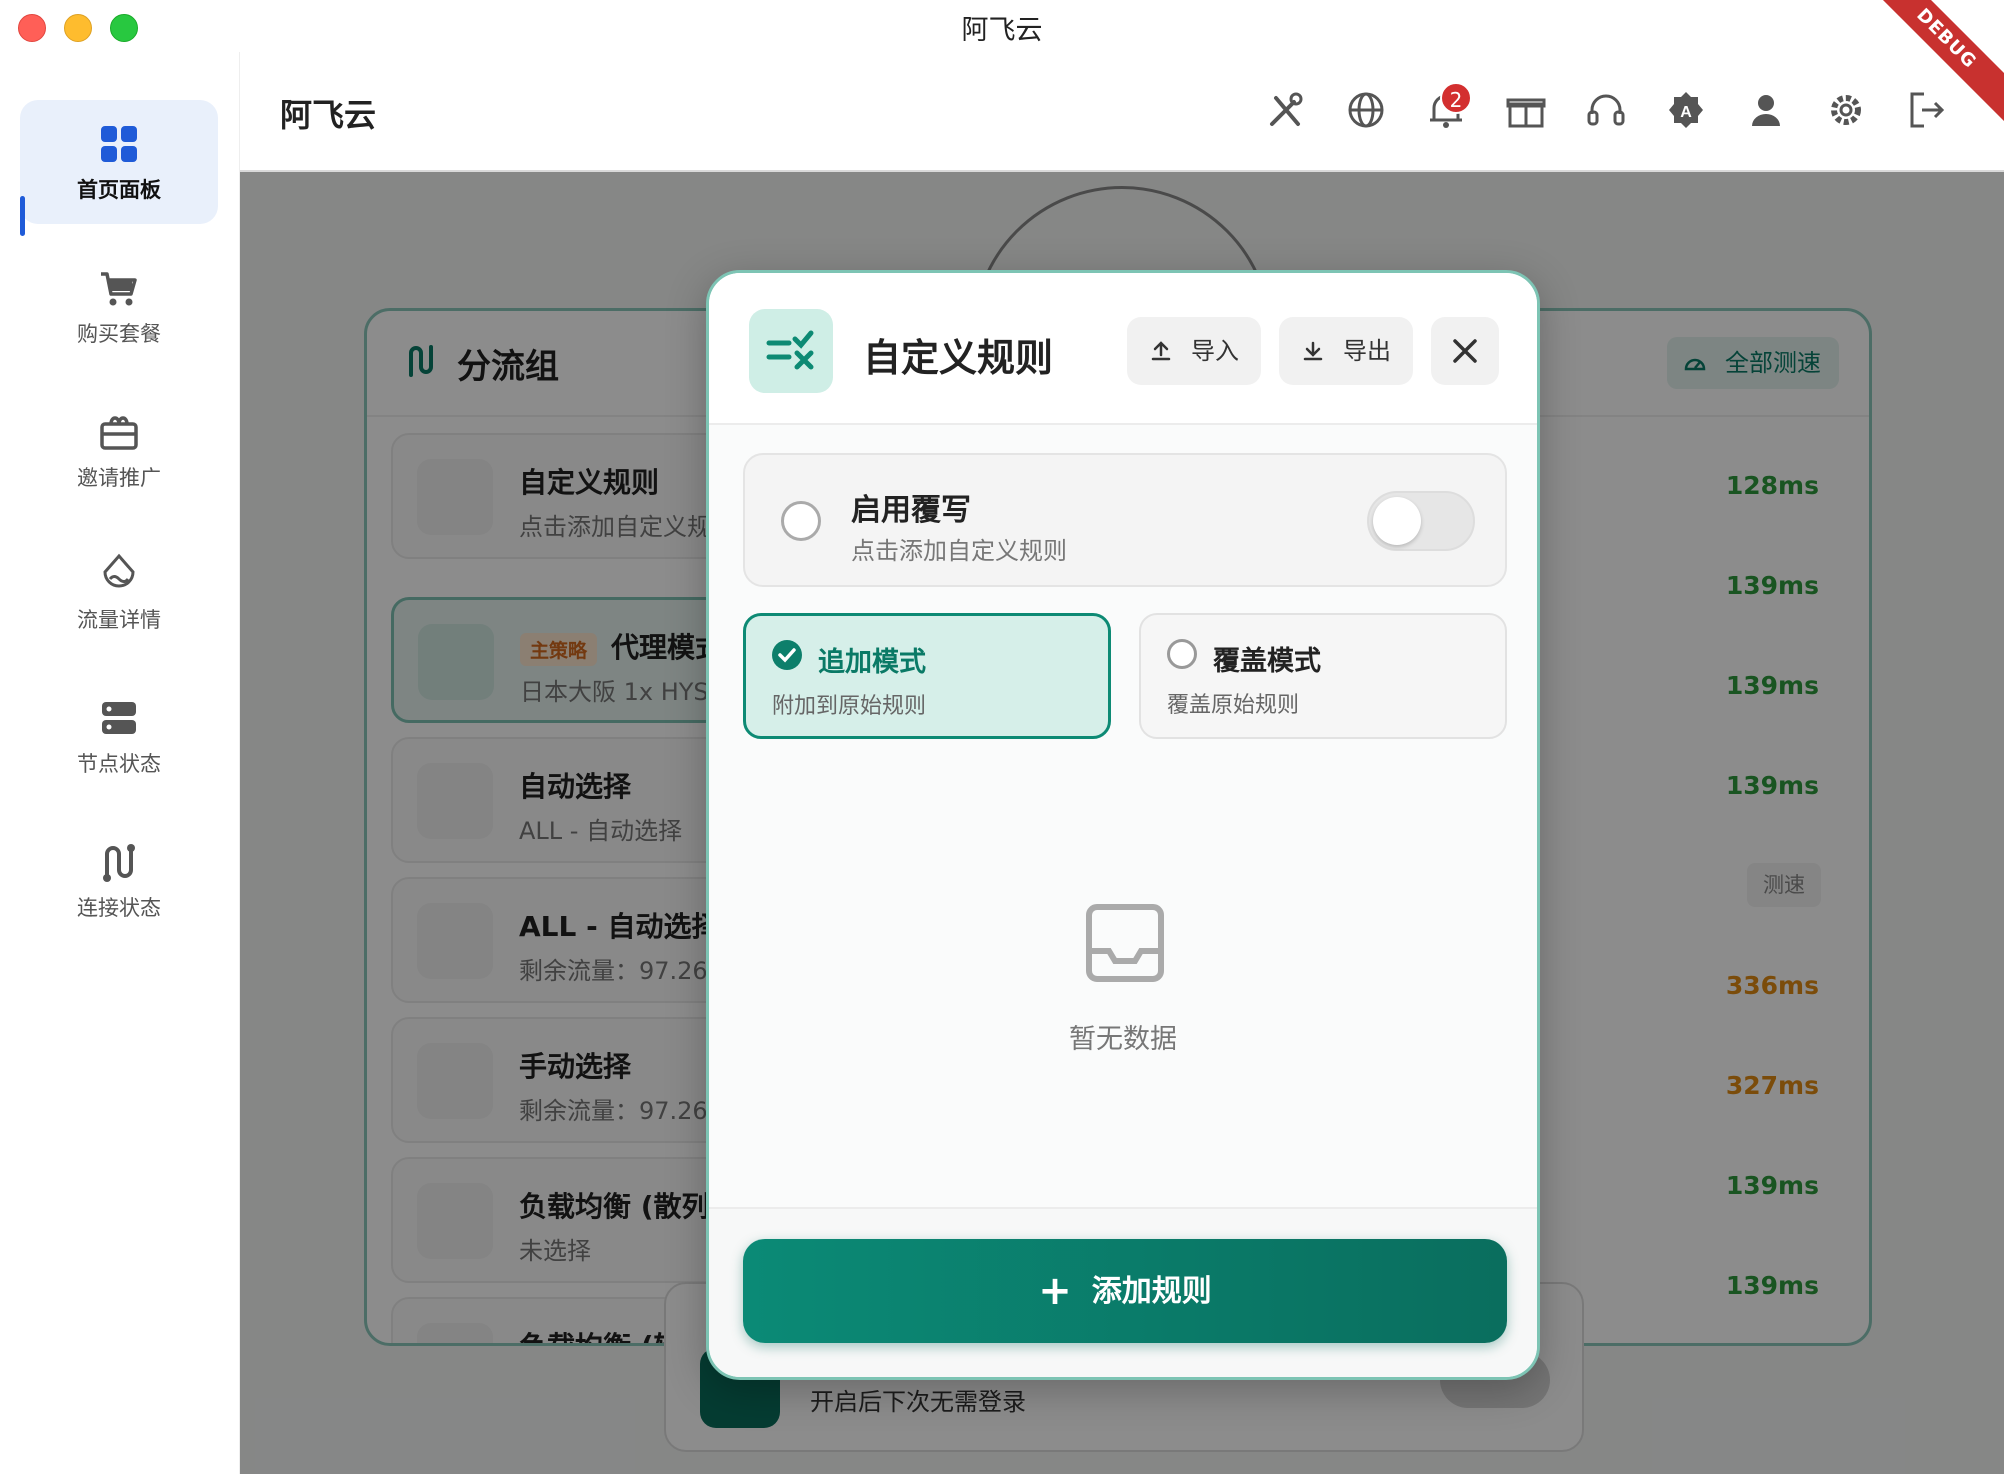  Describe the element at coordinates (1182, 654) in the screenshot. I see `radio-icon` at that location.